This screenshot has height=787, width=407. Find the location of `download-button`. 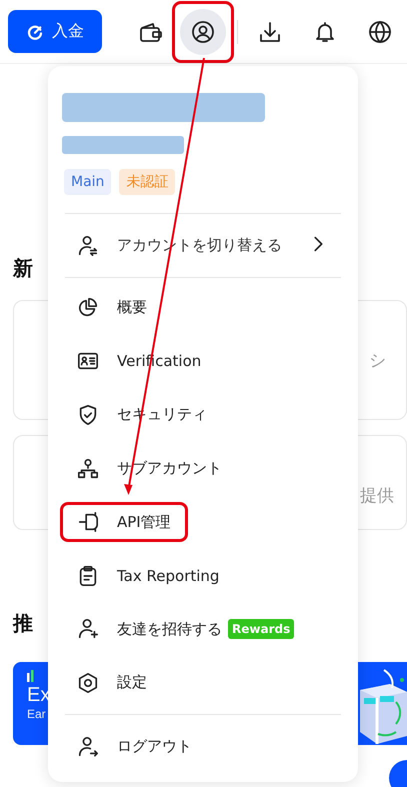

download-button is located at coordinates (270, 32).